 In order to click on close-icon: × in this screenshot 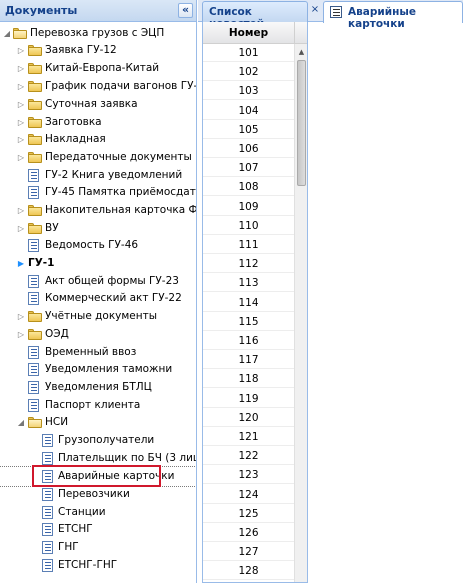, I will do `click(315, 10)`.